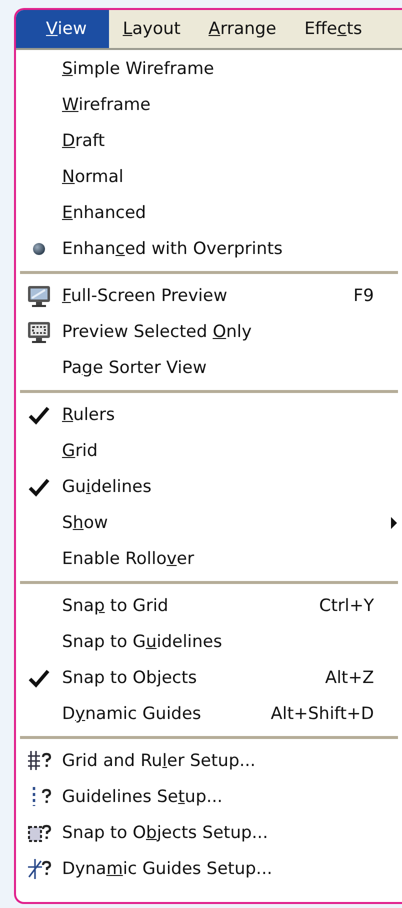  Describe the element at coordinates (83, 141) in the screenshot. I see `menu-item-label: Draft` at that location.